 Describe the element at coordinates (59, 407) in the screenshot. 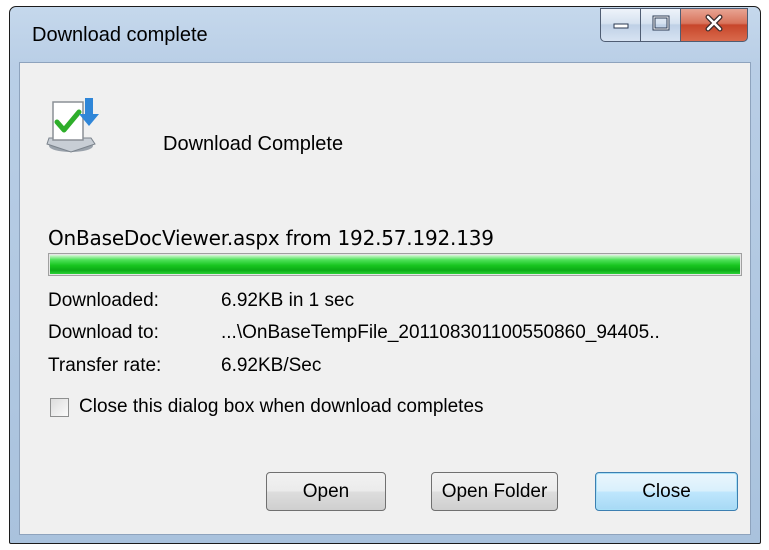

I see `close-when-done-checkbox` at that location.